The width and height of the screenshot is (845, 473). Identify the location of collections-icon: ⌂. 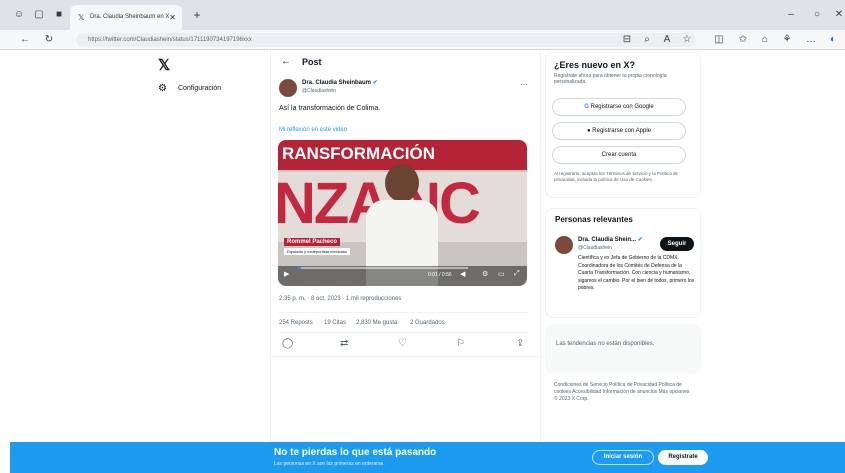
(765, 40).